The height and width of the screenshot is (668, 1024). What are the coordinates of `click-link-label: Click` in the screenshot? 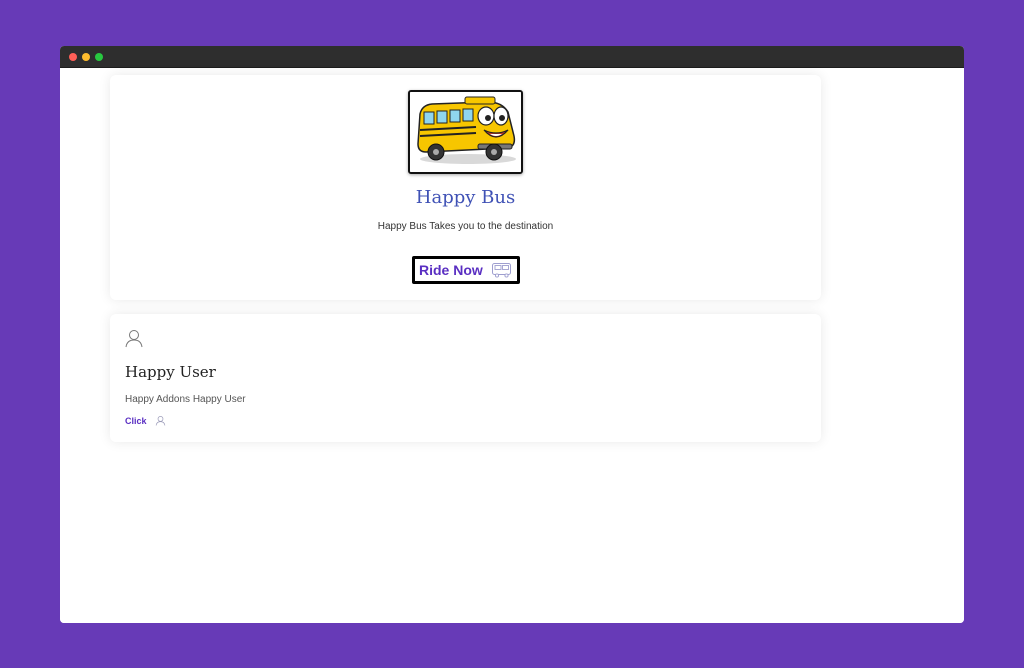 It's located at (136, 420).